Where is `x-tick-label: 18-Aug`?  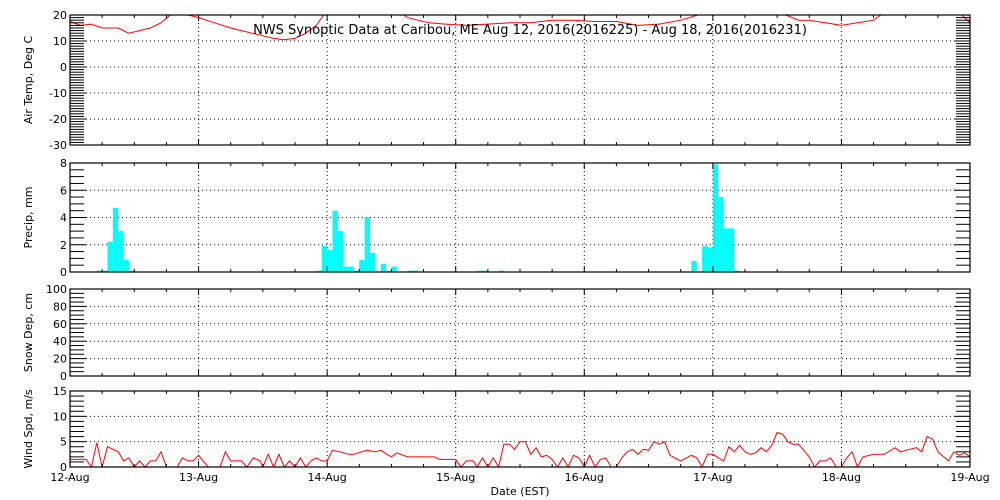
x-tick-label: 18-Aug is located at coordinates (841, 477).